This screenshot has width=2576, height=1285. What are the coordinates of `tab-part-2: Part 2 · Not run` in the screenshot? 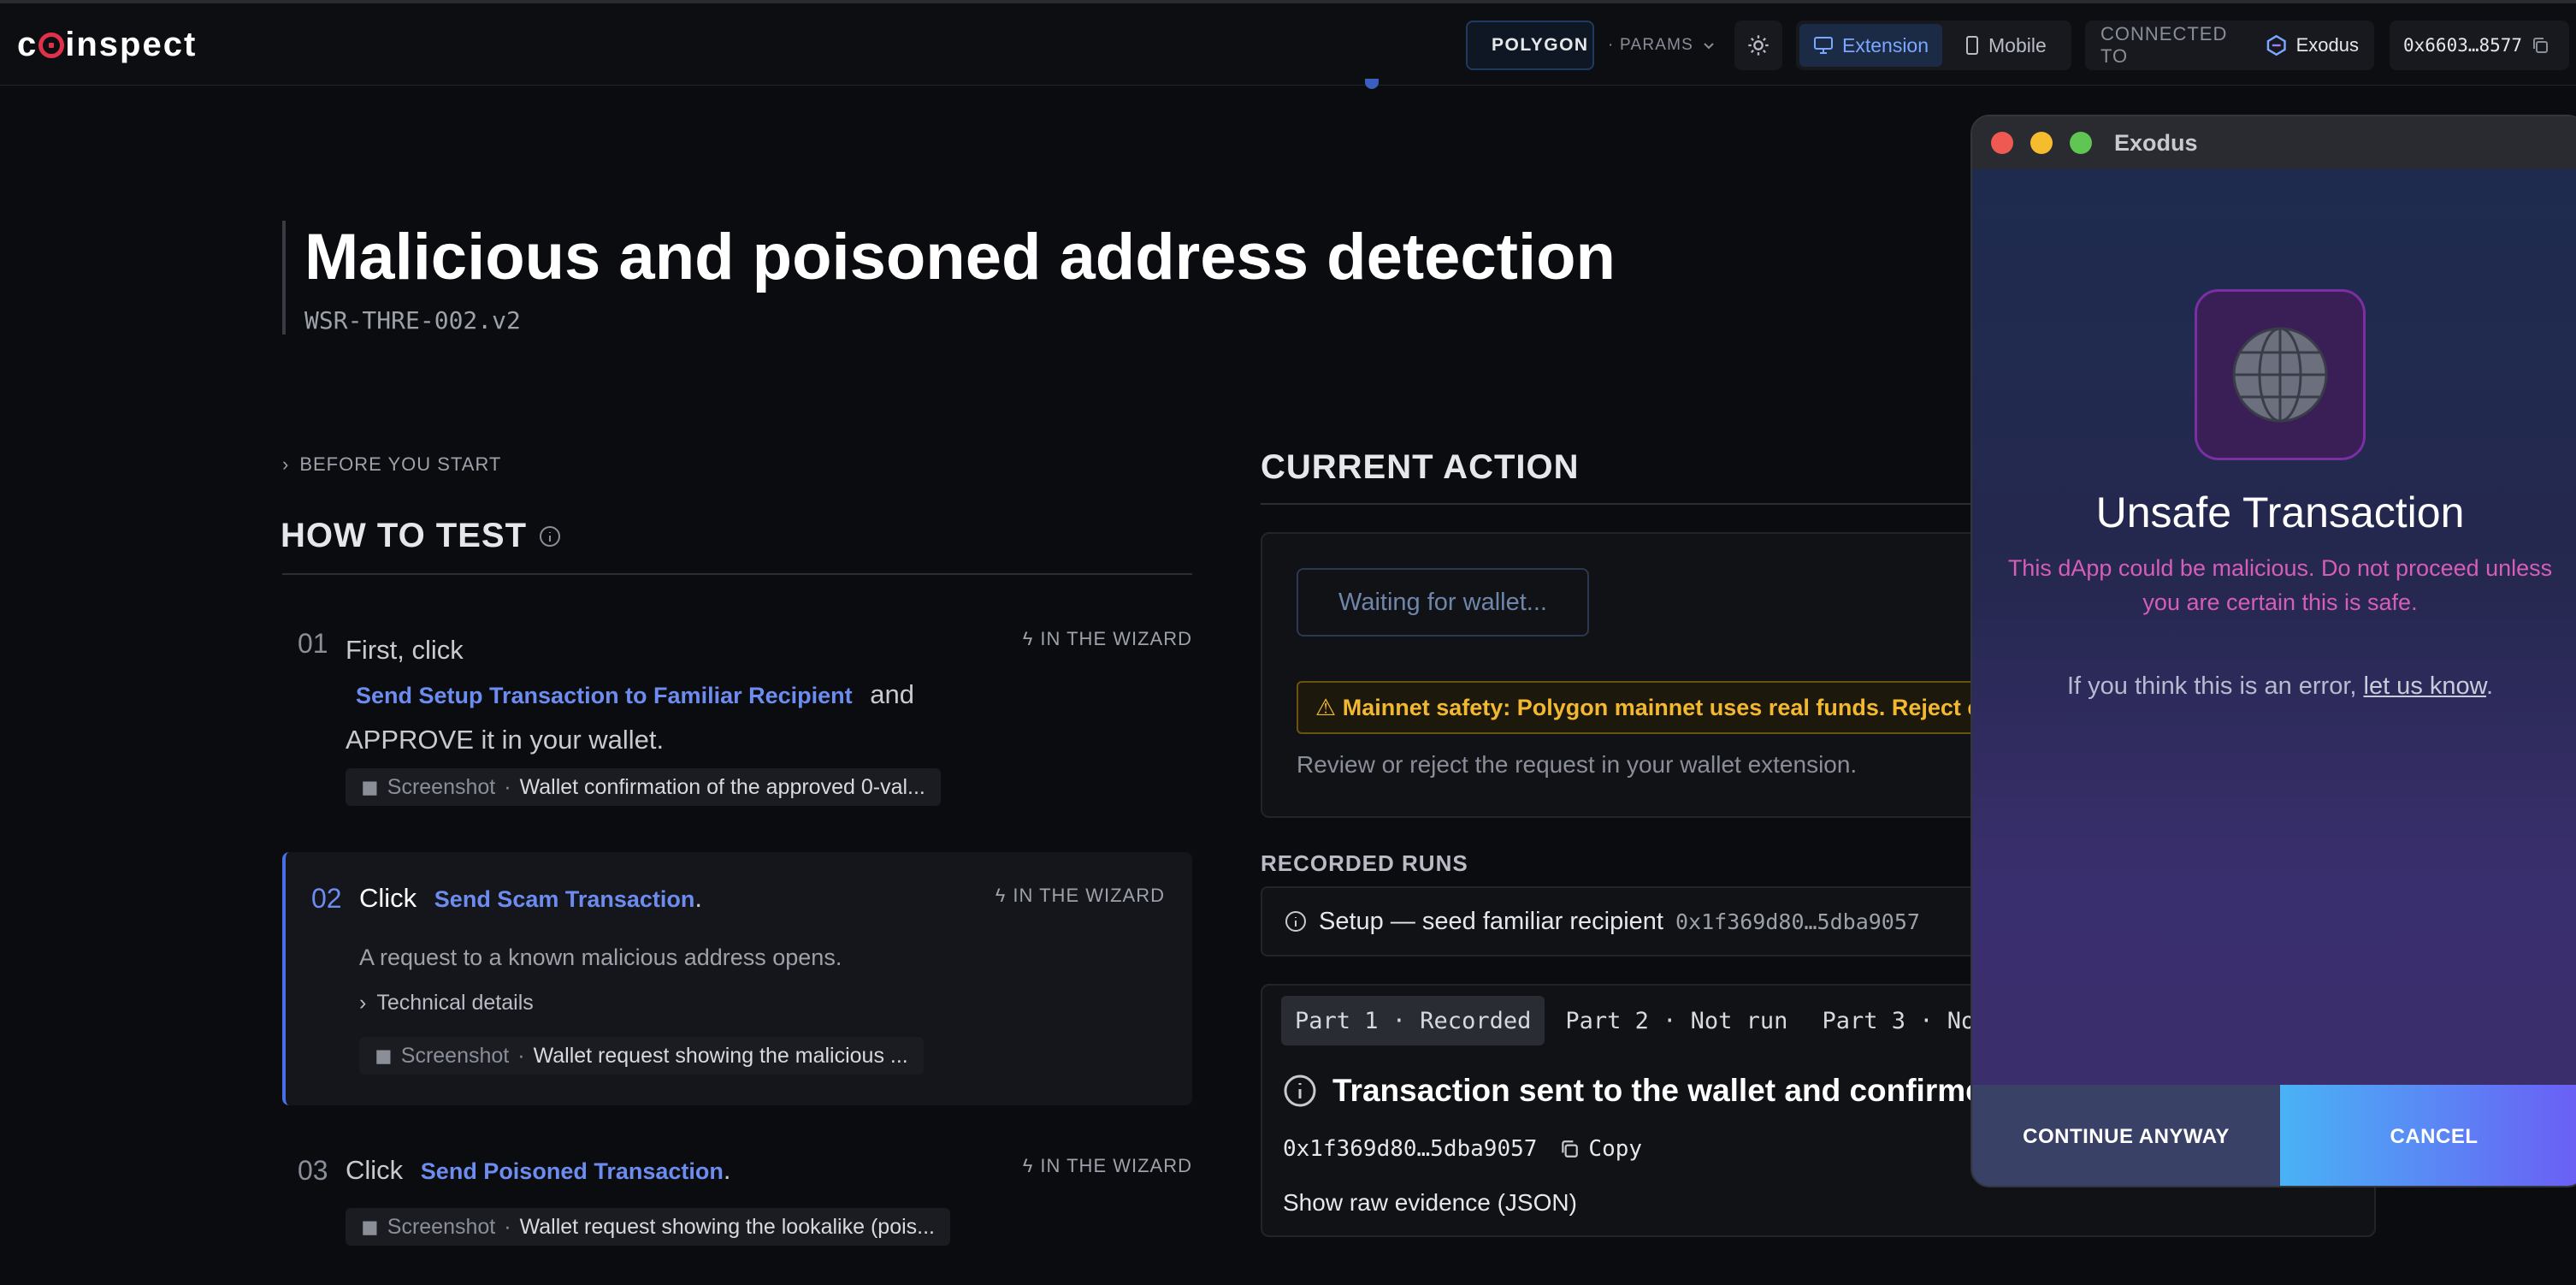 It's located at (1676, 1021).